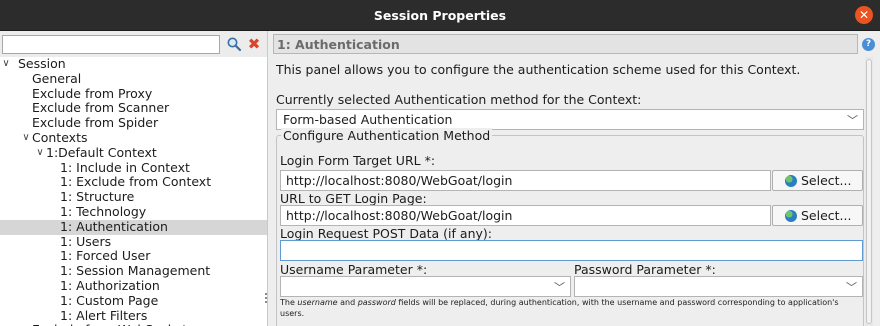 The width and height of the screenshot is (880, 326). Describe the element at coordinates (565, 44) in the screenshot. I see `panel-header: 1: Authentication` at that location.